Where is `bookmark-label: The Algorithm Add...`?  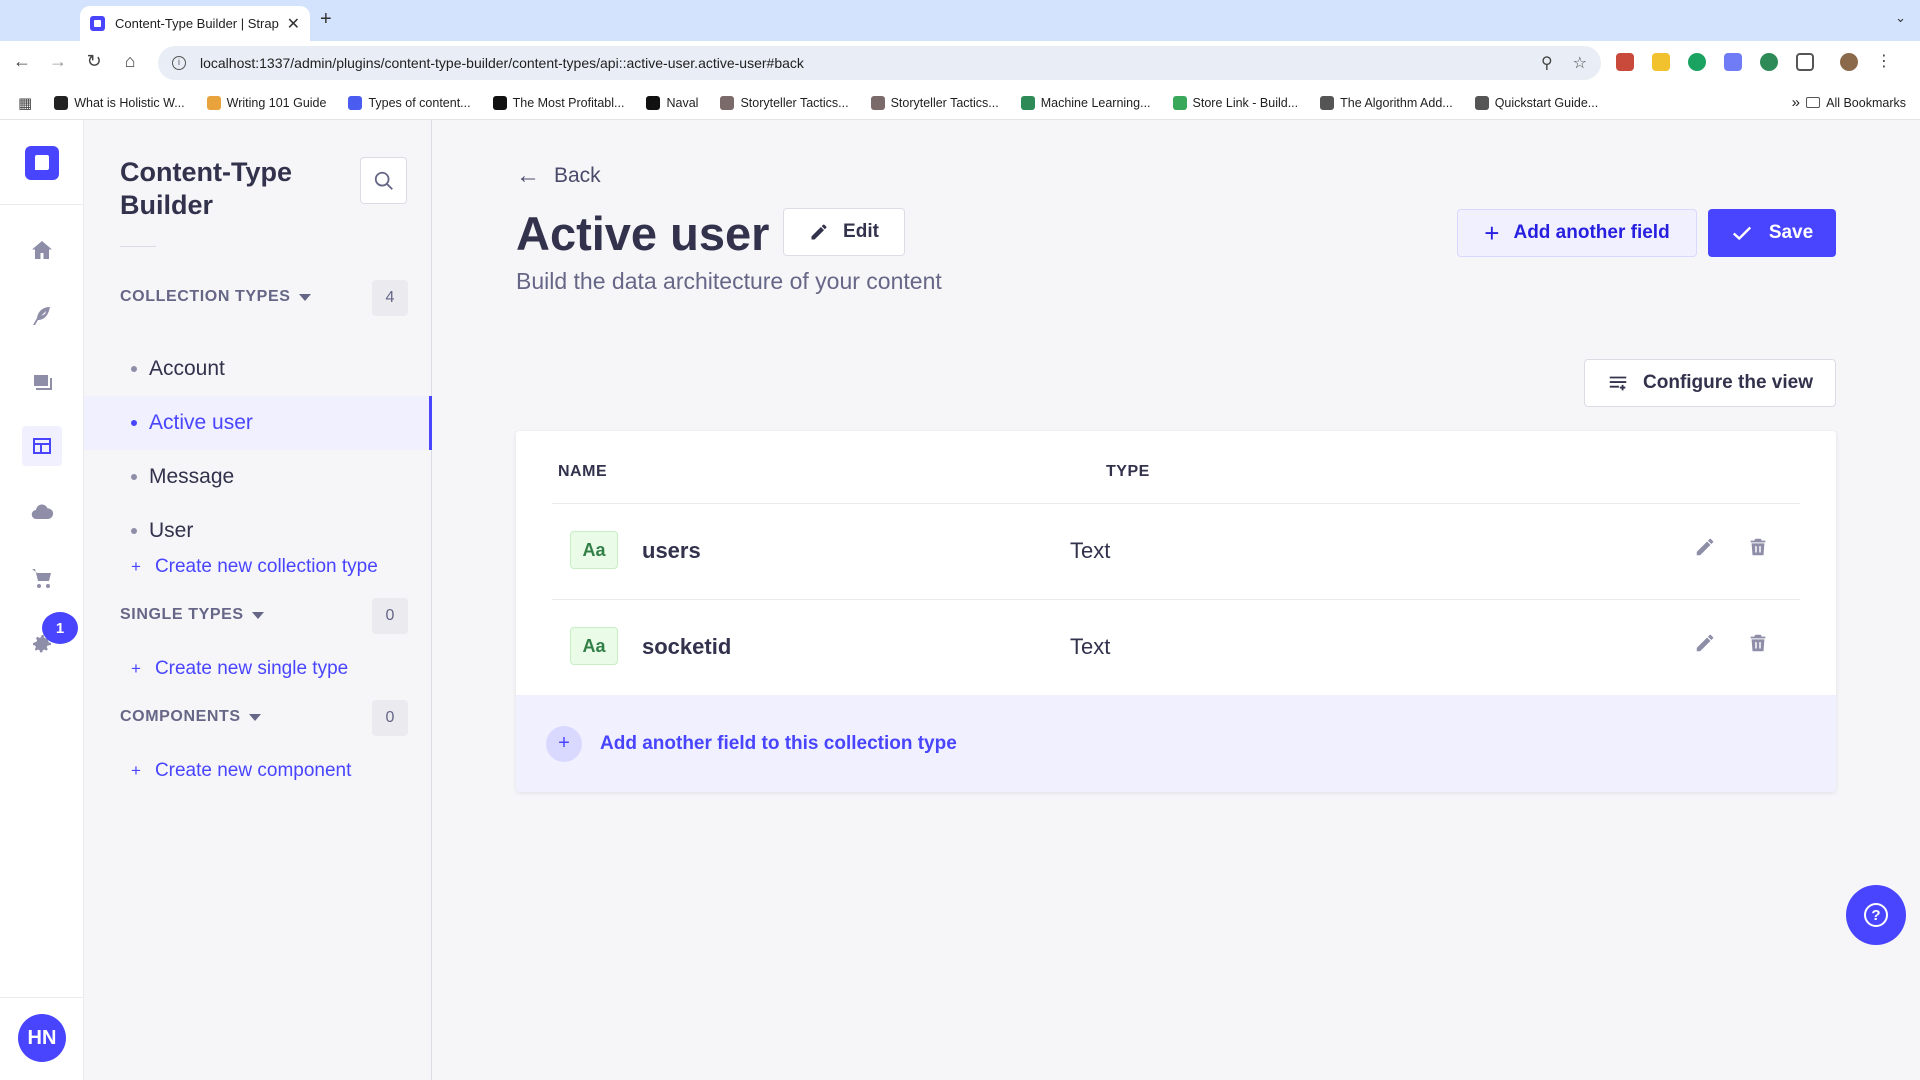
bookmark-label: The Algorithm Add... is located at coordinates (1396, 102).